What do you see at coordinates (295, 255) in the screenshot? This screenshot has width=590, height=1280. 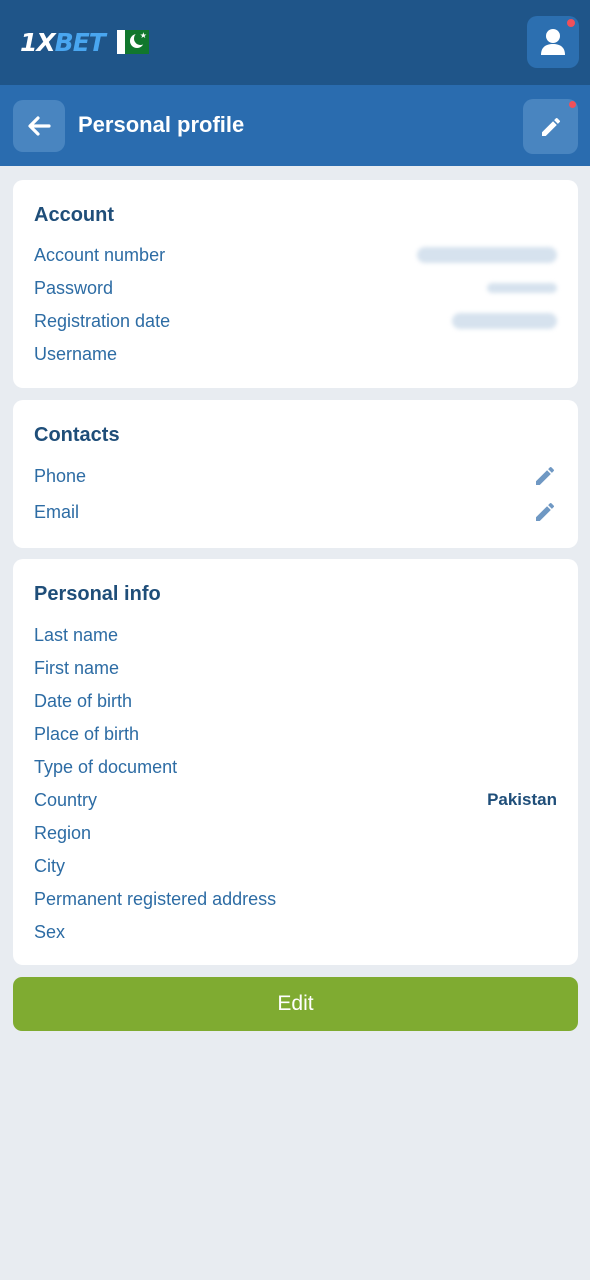 I see `account-number-row: Account number` at bounding box center [295, 255].